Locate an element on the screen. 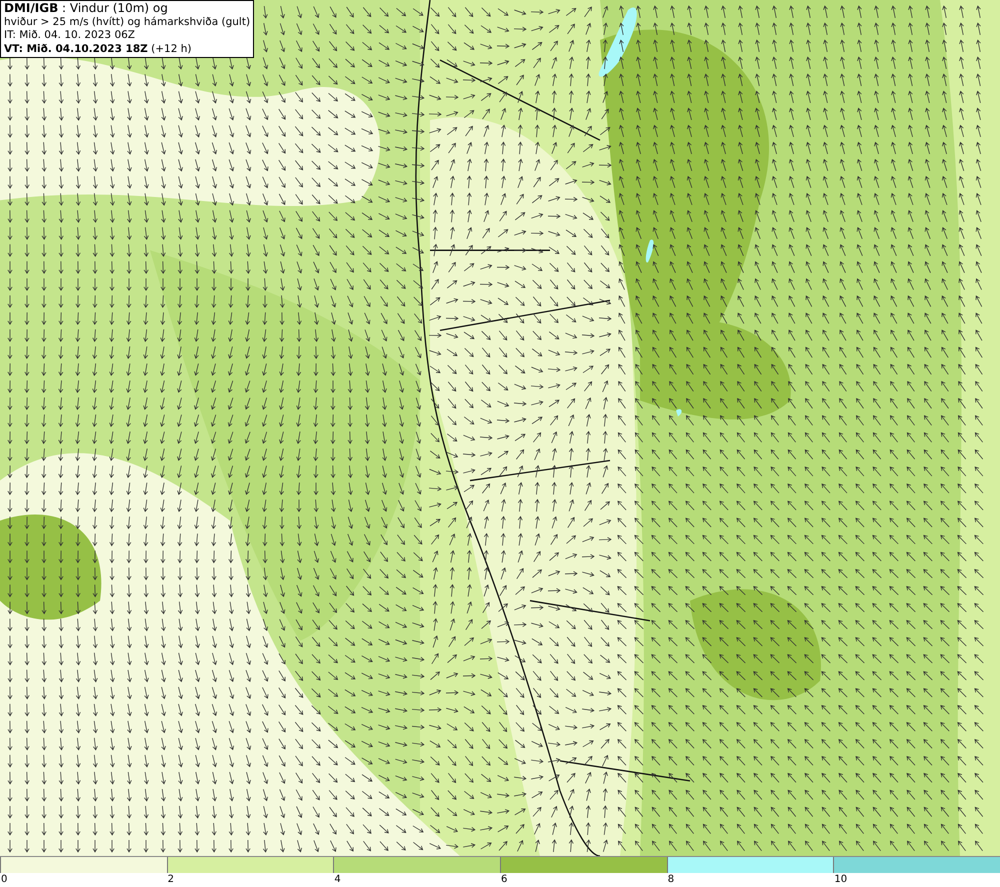  title-text: hviður > 25 m/s (hvítt) og hámarkshviða (gult) is located at coordinates (127, 22).